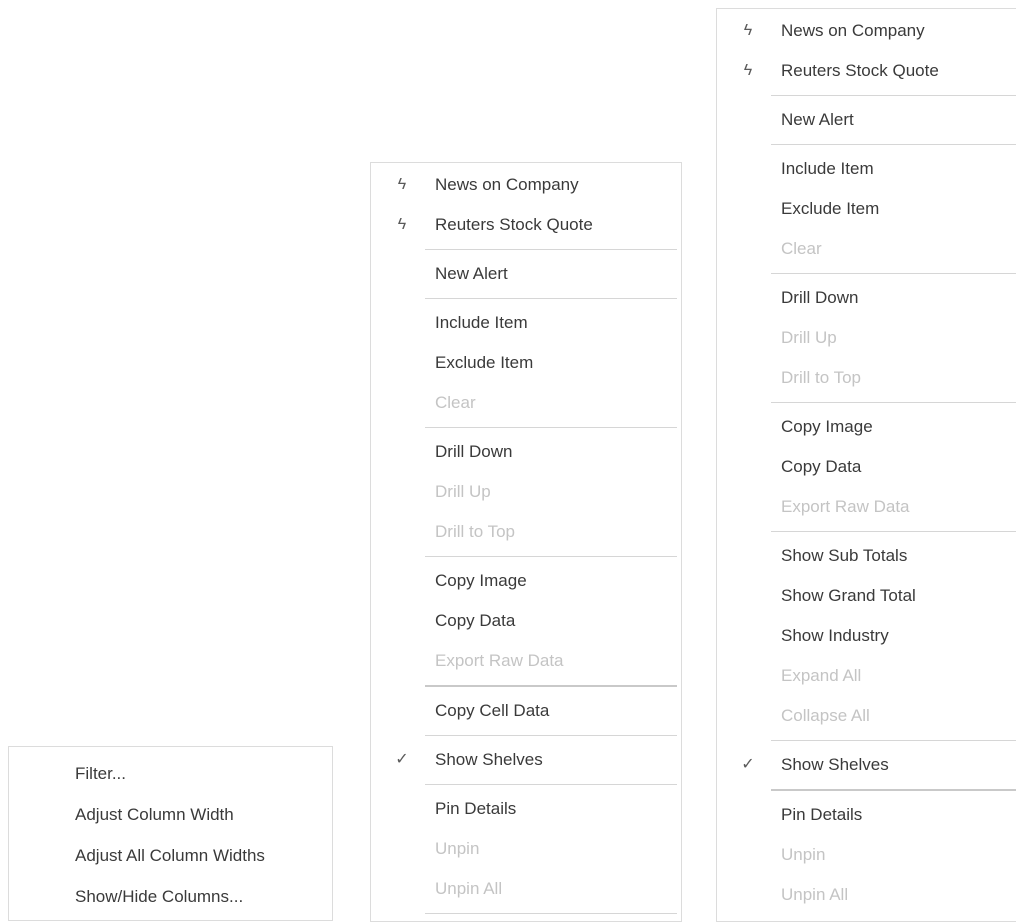  What do you see at coordinates (476, 808) in the screenshot?
I see `menu-item-label: Pin Details` at bounding box center [476, 808].